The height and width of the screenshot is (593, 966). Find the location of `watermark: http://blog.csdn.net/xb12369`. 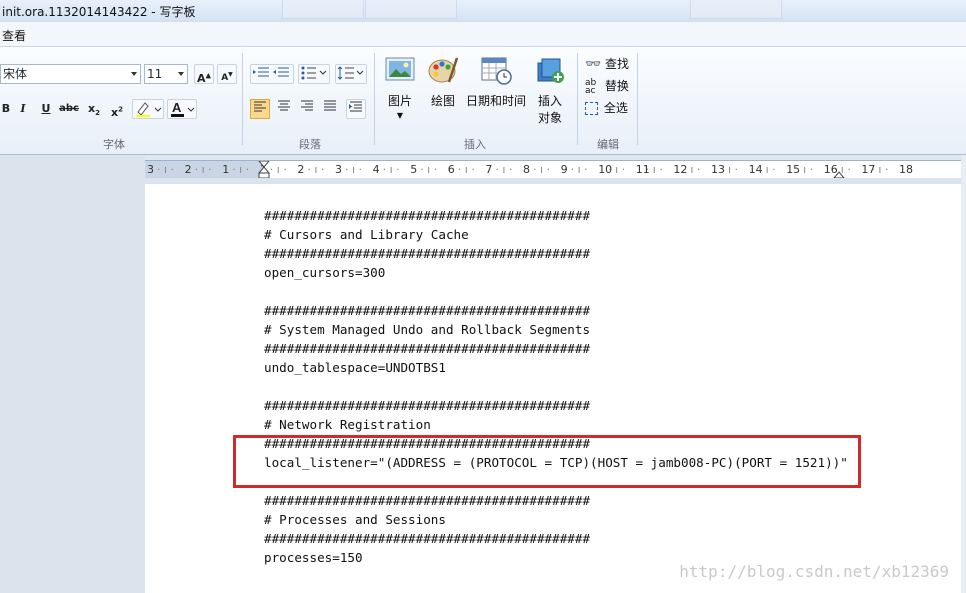

watermark: http://blog.csdn.net/xb12369 is located at coordinates (814, 571).